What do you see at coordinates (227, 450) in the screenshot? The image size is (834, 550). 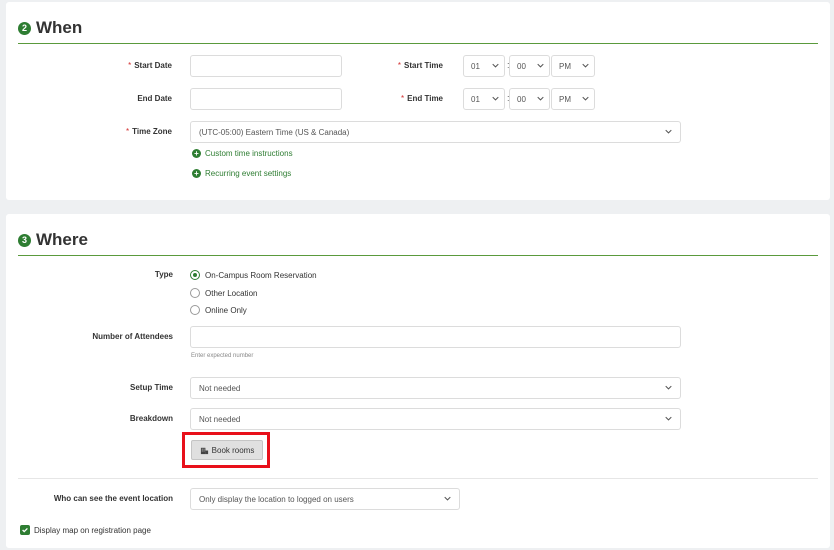 I see `book-rooms-button: Book rooms` at bounding box center [227, 450].